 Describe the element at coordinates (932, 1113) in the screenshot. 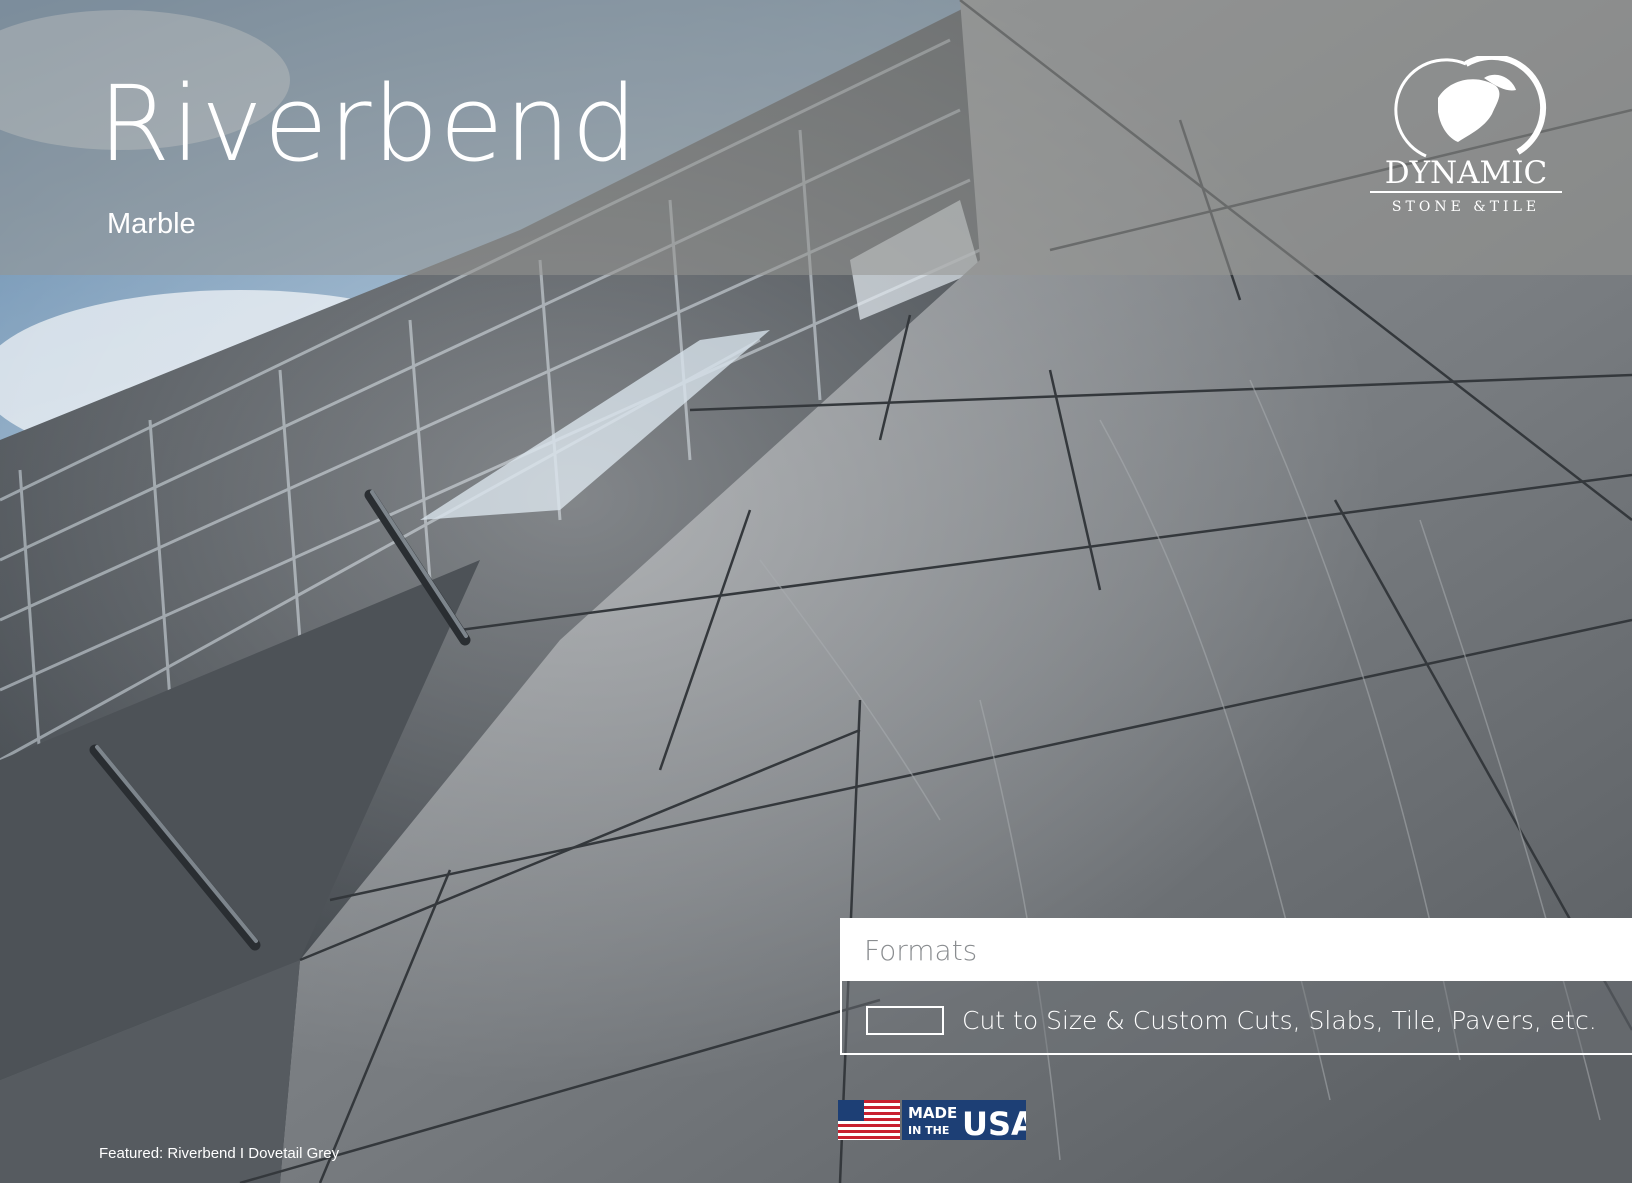

I see `badge-made: MADE` at that location.